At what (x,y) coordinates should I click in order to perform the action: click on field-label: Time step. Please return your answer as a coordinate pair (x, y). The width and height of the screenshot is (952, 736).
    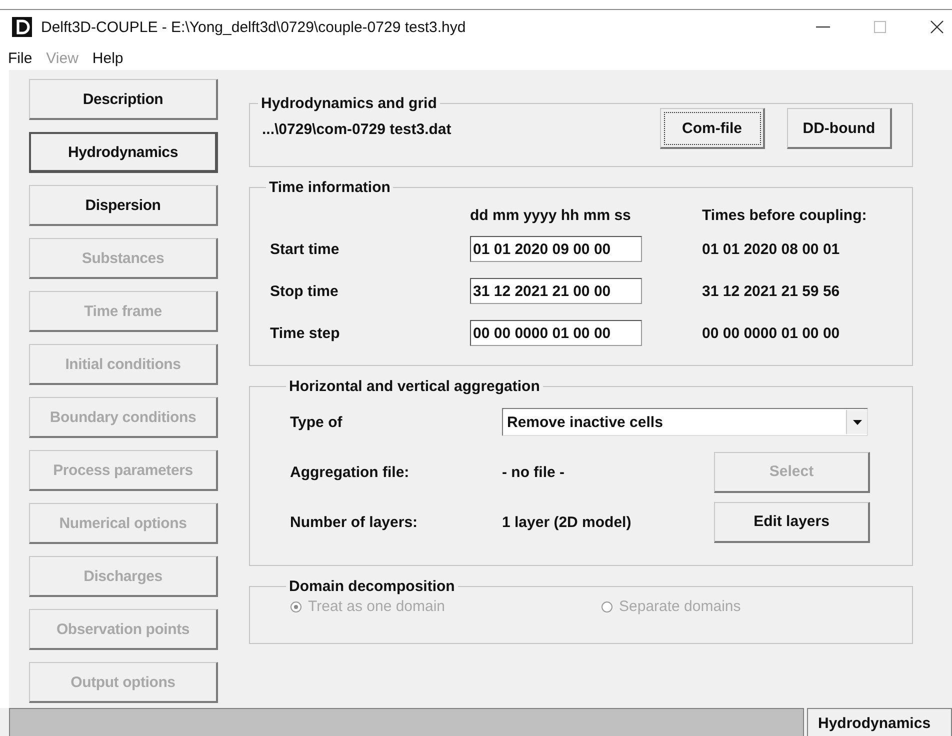
    Looking at the image, I should click on (305, 333).